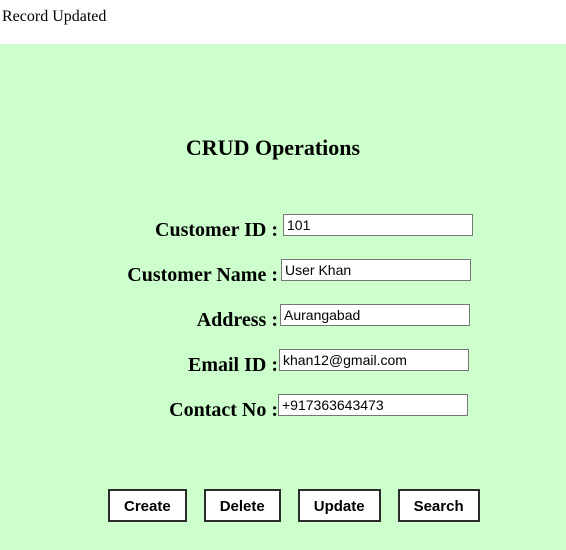 The image size is (566, 550). What do you see at coordinates (374, 360) in the screenshot?
I see `email-id-input` at bounding box center [374, 360].